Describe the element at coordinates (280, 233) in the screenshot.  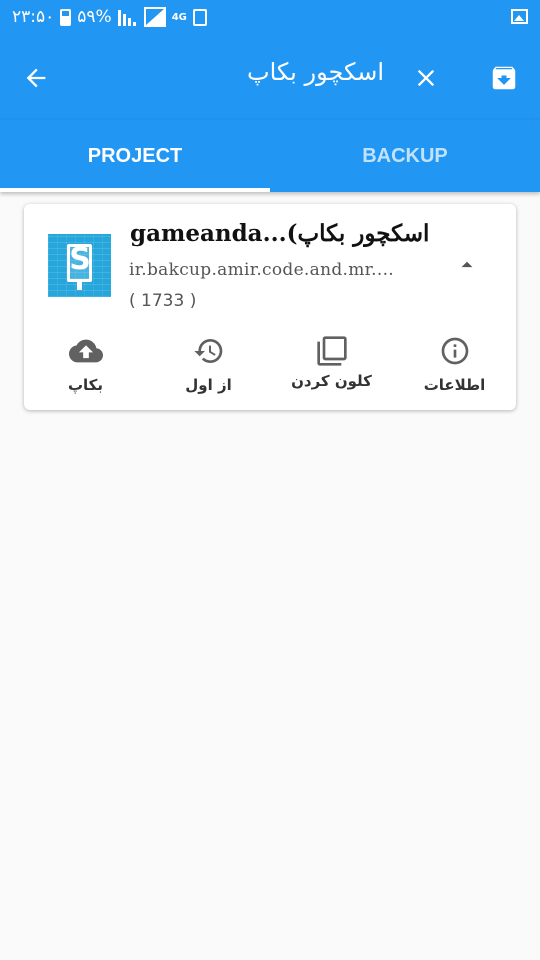
I see `app-title: gameanda...(اسکچور بکاپ` at that location.